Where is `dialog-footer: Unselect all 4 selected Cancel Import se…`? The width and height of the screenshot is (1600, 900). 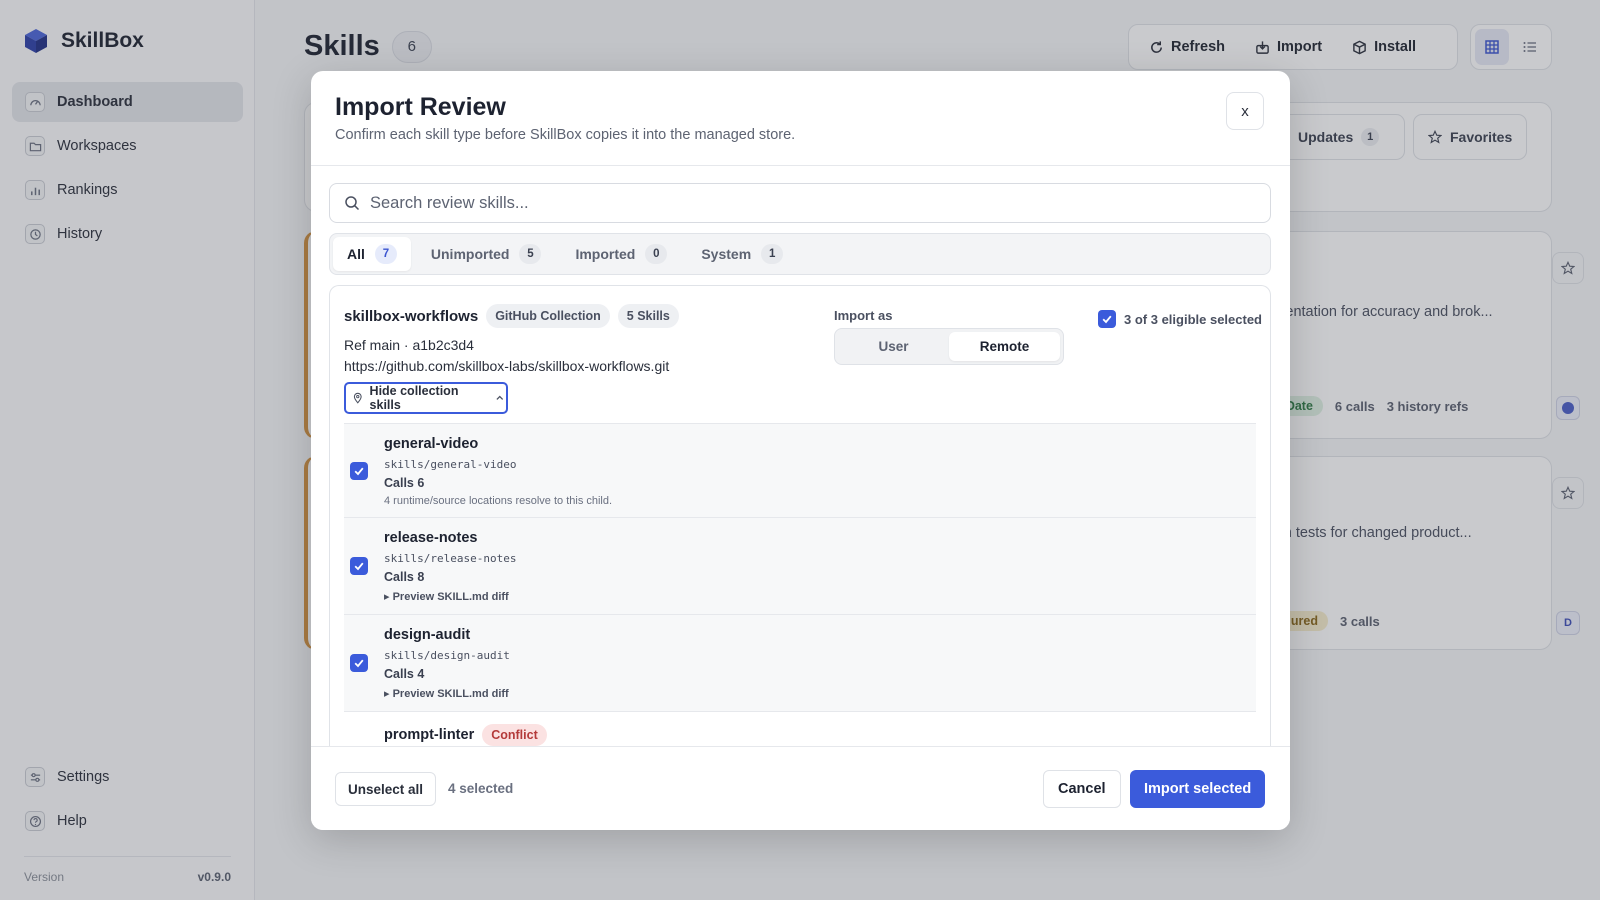
dialog-footer: Unselect all 4 selected Cancel Import se… is located at coordinates (800, 788).